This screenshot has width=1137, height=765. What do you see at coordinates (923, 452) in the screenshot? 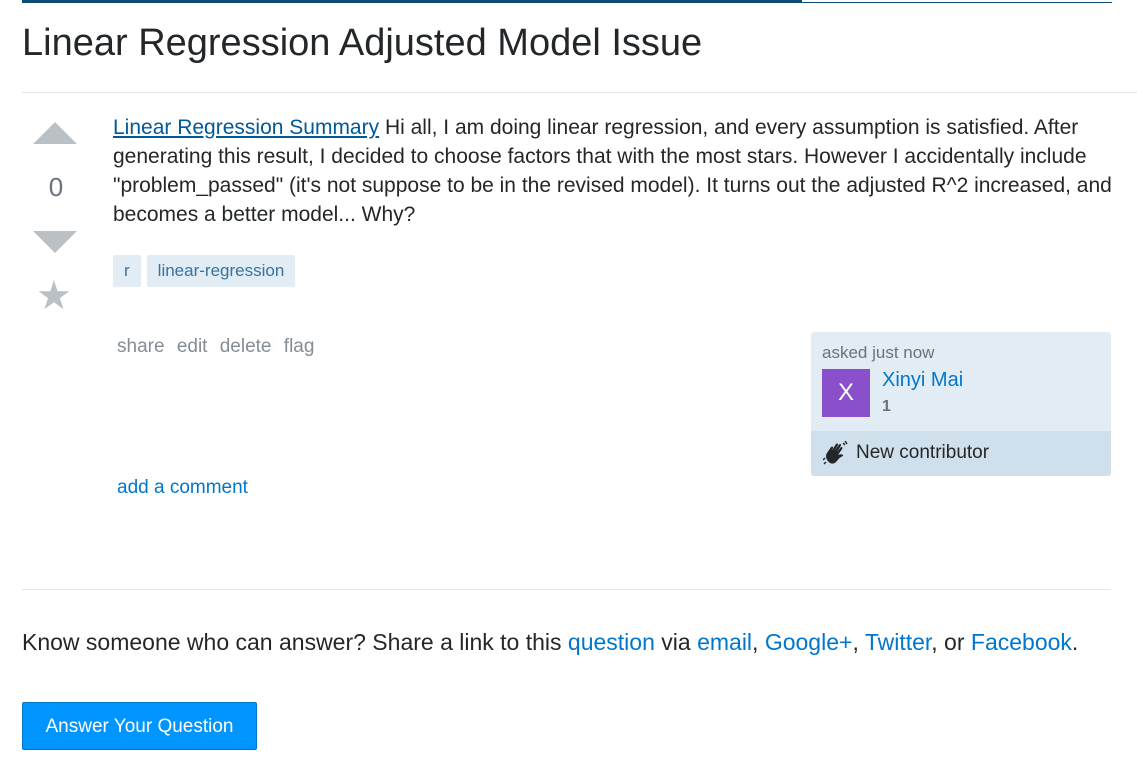
I see `new-contributor-label: New contributor` at bounding box center [923, 452].